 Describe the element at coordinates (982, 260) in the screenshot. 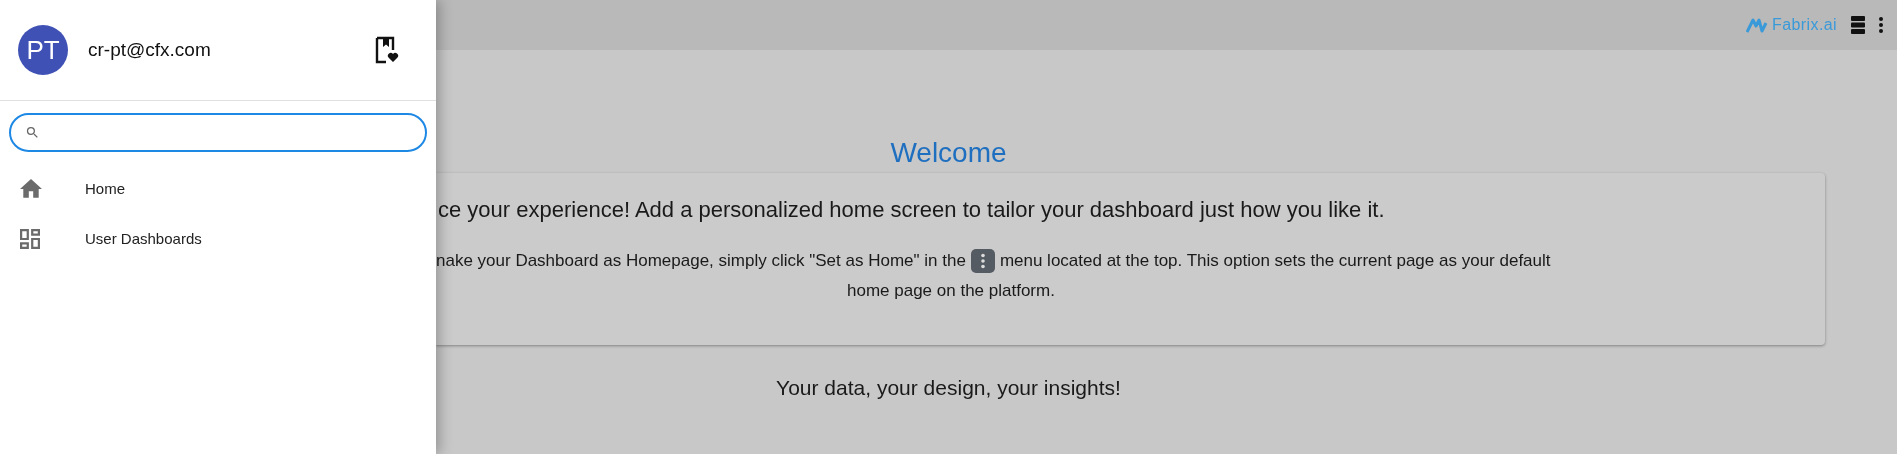

I see `menu-dots-icon` at that location.